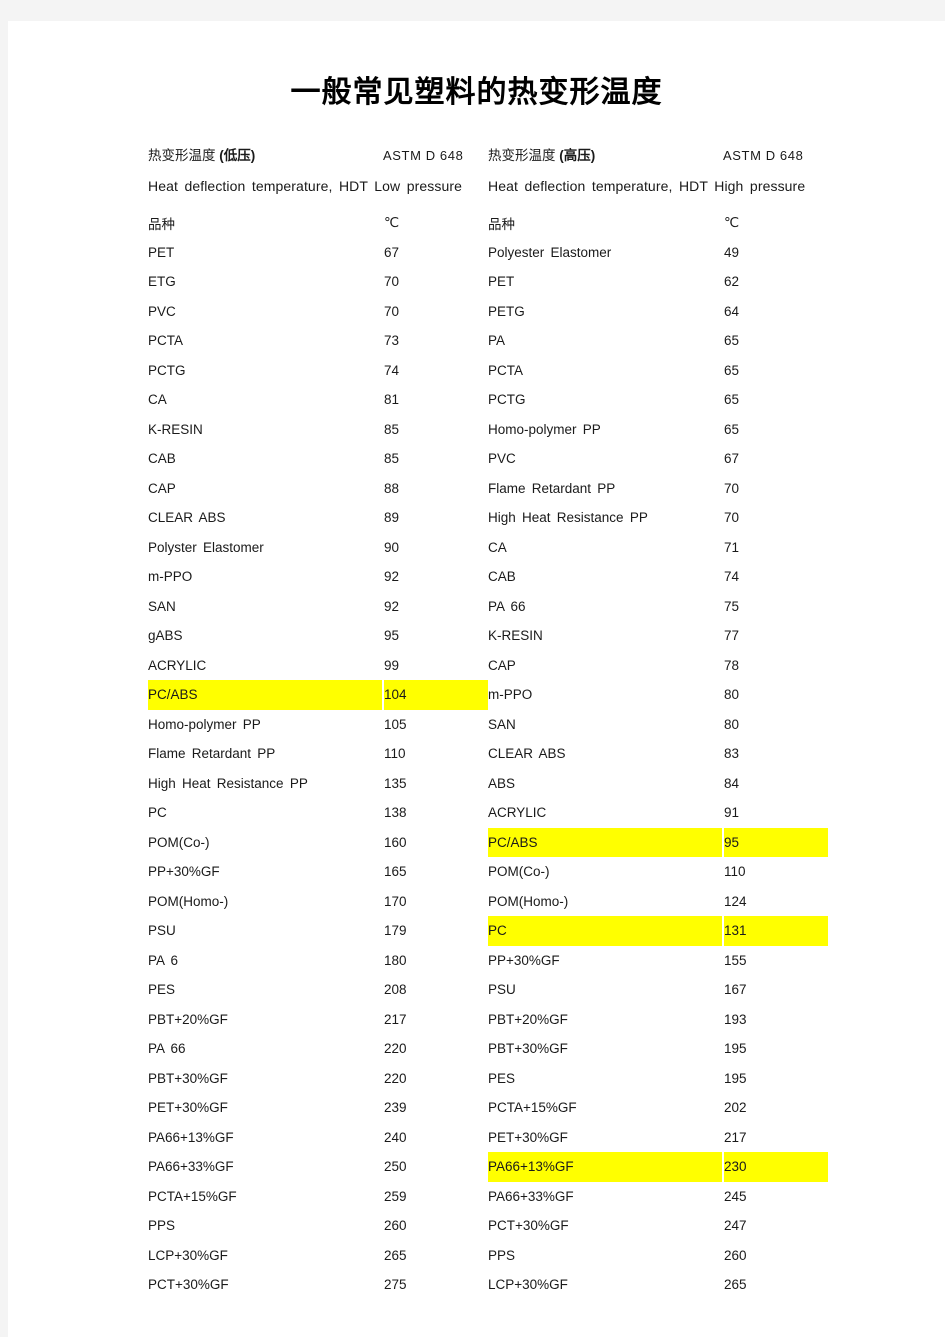 This screenshot has height=1337, width=945. What do you see at coordinates (658, 312) in the screenshot?
I see `table-row: PETG 64` at bounding box center [658, 312].